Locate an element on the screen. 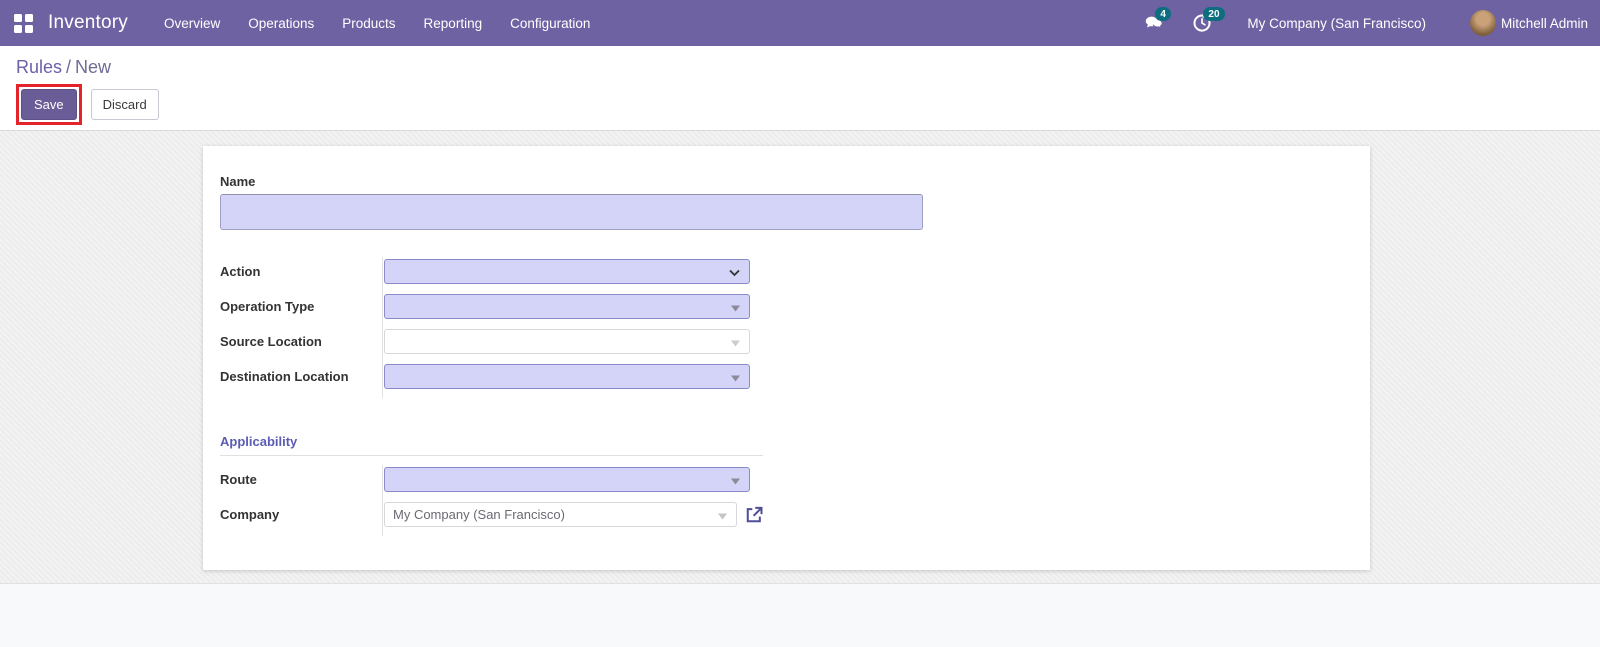 The image size is (1600, 647). control-panel: Rules / New Save Discard is located at coordinates (800, 88).